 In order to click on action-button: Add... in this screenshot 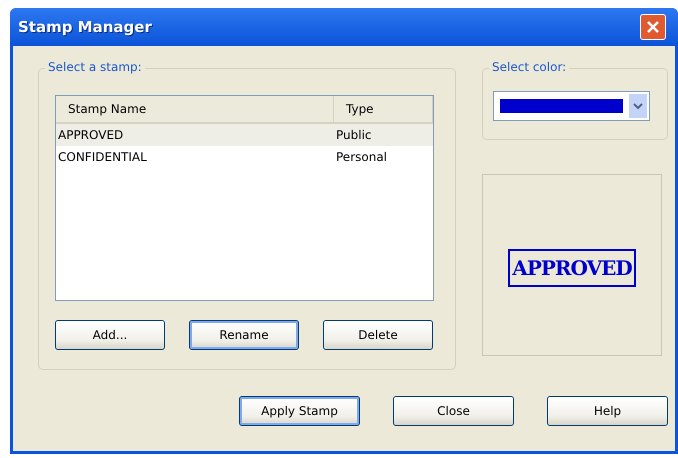, I will do `click(110, 335)`.